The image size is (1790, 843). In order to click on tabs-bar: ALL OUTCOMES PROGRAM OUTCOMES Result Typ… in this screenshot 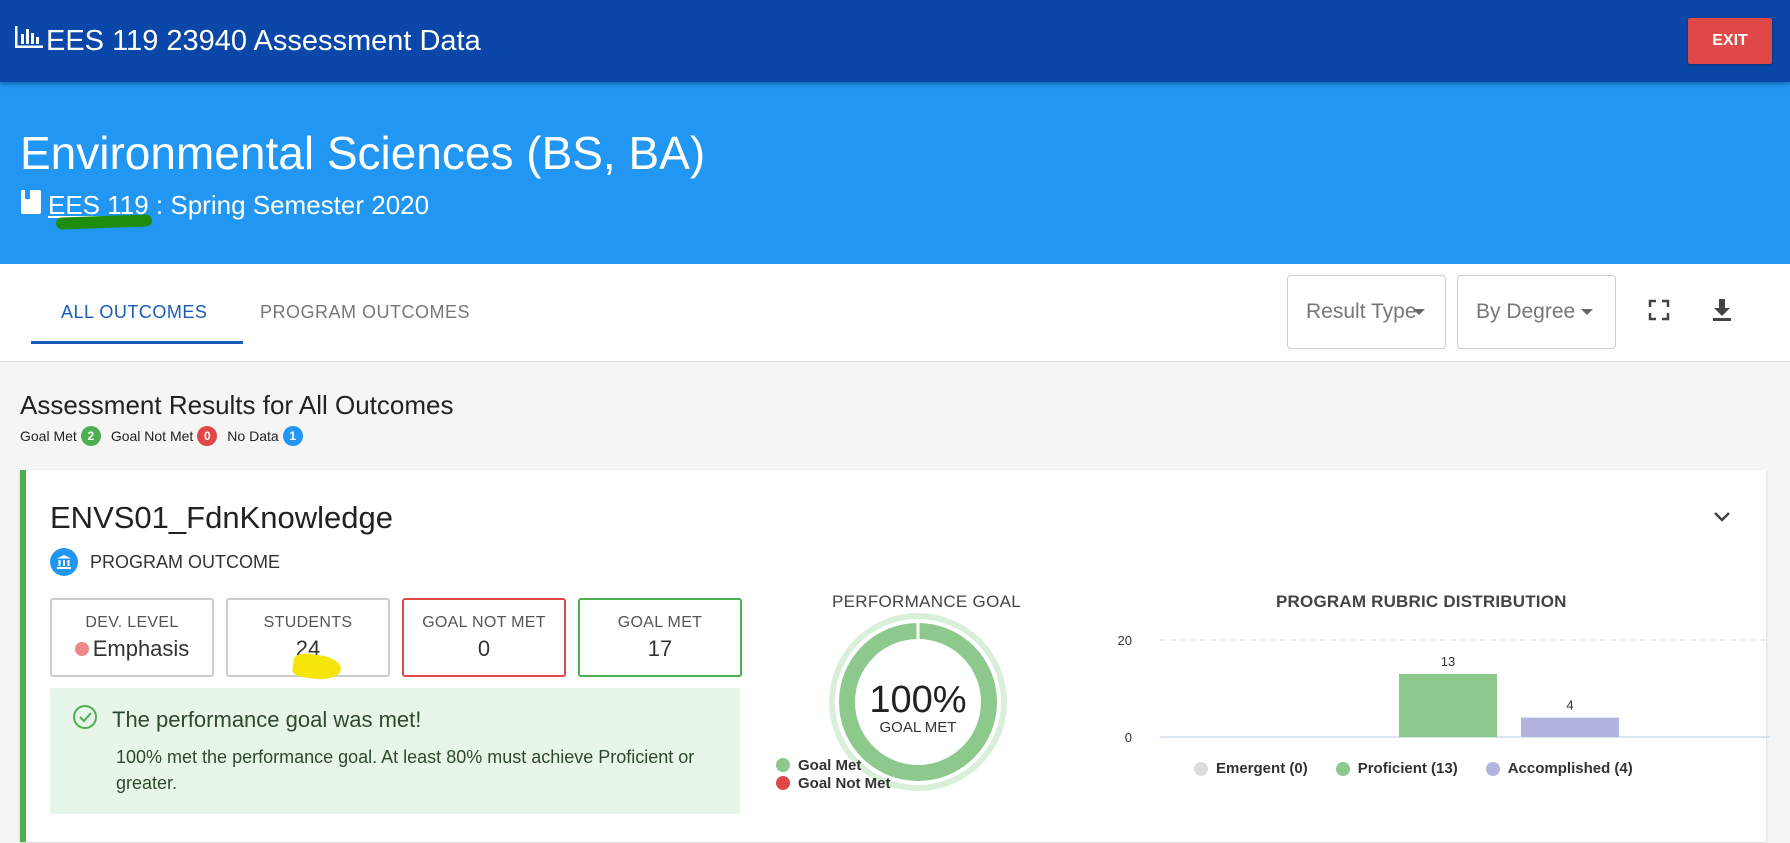, I will do `click(895, 313)`.